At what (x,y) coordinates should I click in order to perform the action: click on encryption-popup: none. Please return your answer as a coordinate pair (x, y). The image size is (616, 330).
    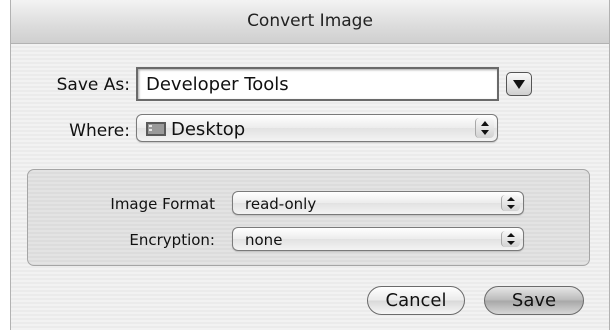
    Looking at the image, I should click on (378, 239).